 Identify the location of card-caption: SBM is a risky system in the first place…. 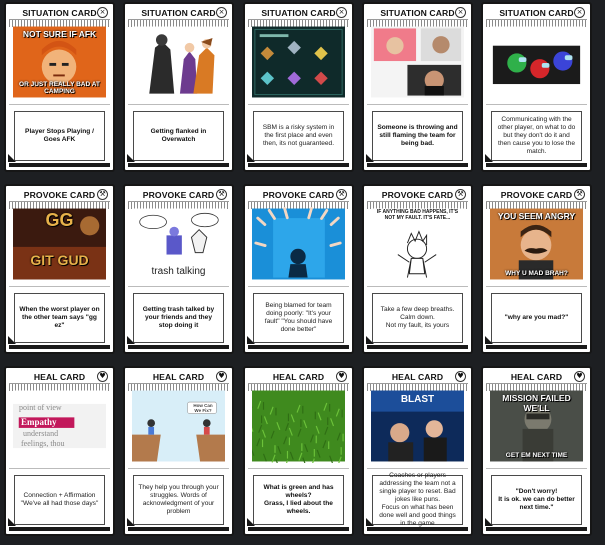
(298, 136).